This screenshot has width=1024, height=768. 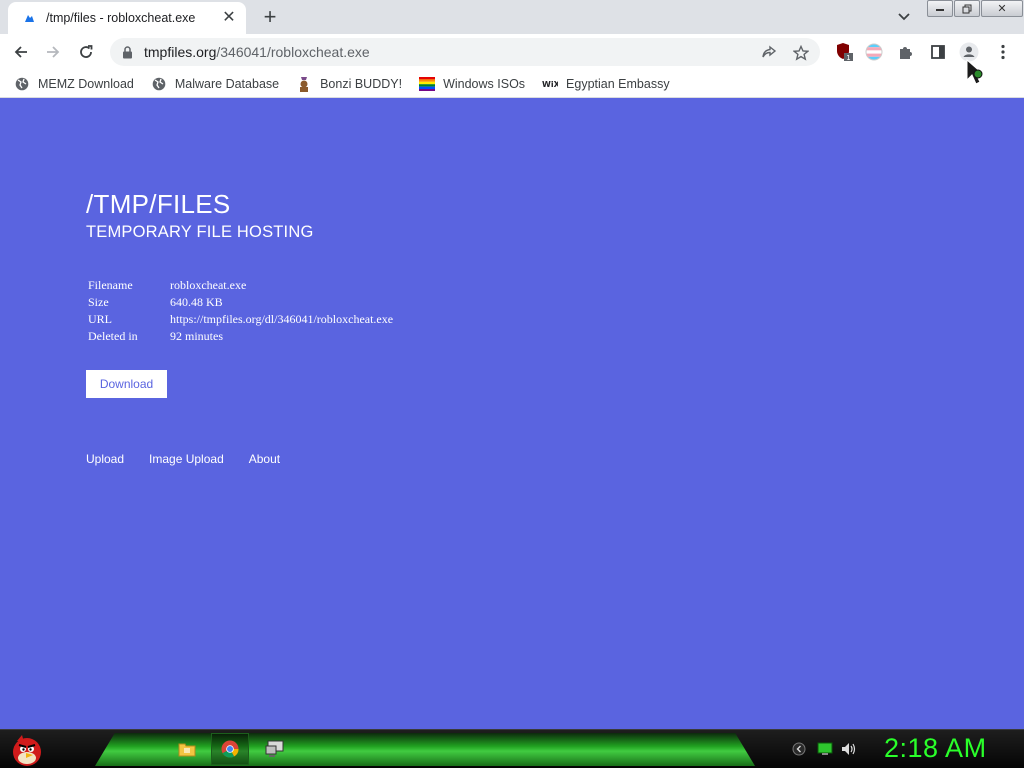 What do you see at coordinates (1002, 8) in the screenshot?
I see `close-window-button: ✕` at bounding box center [1002, 8].